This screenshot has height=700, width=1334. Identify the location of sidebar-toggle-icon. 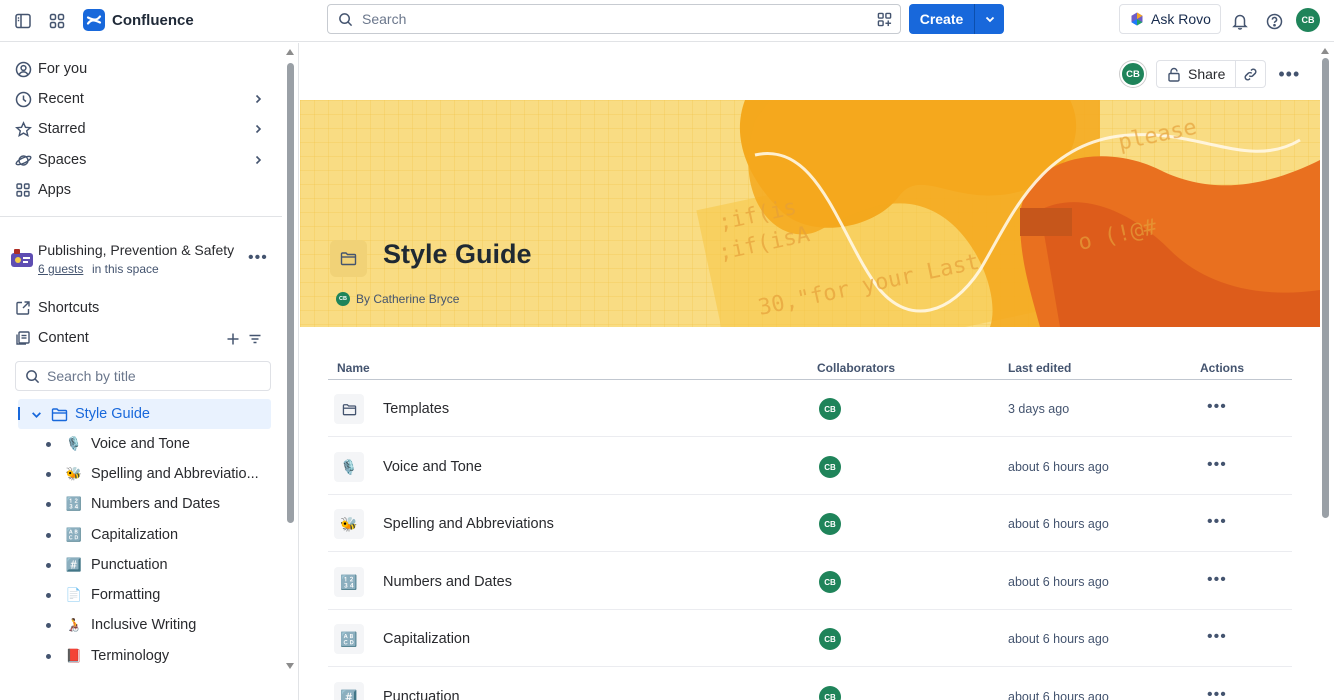
(23, 21).